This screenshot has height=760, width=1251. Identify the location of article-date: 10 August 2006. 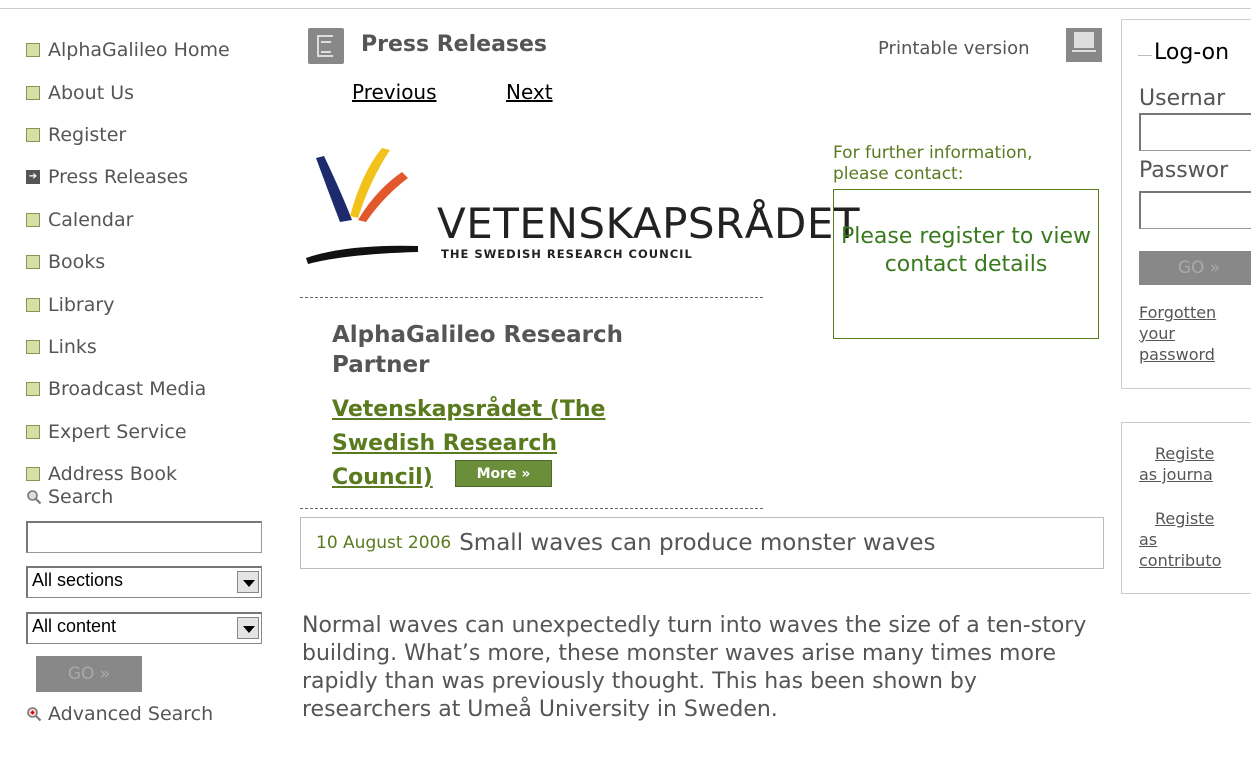
(384, 543).